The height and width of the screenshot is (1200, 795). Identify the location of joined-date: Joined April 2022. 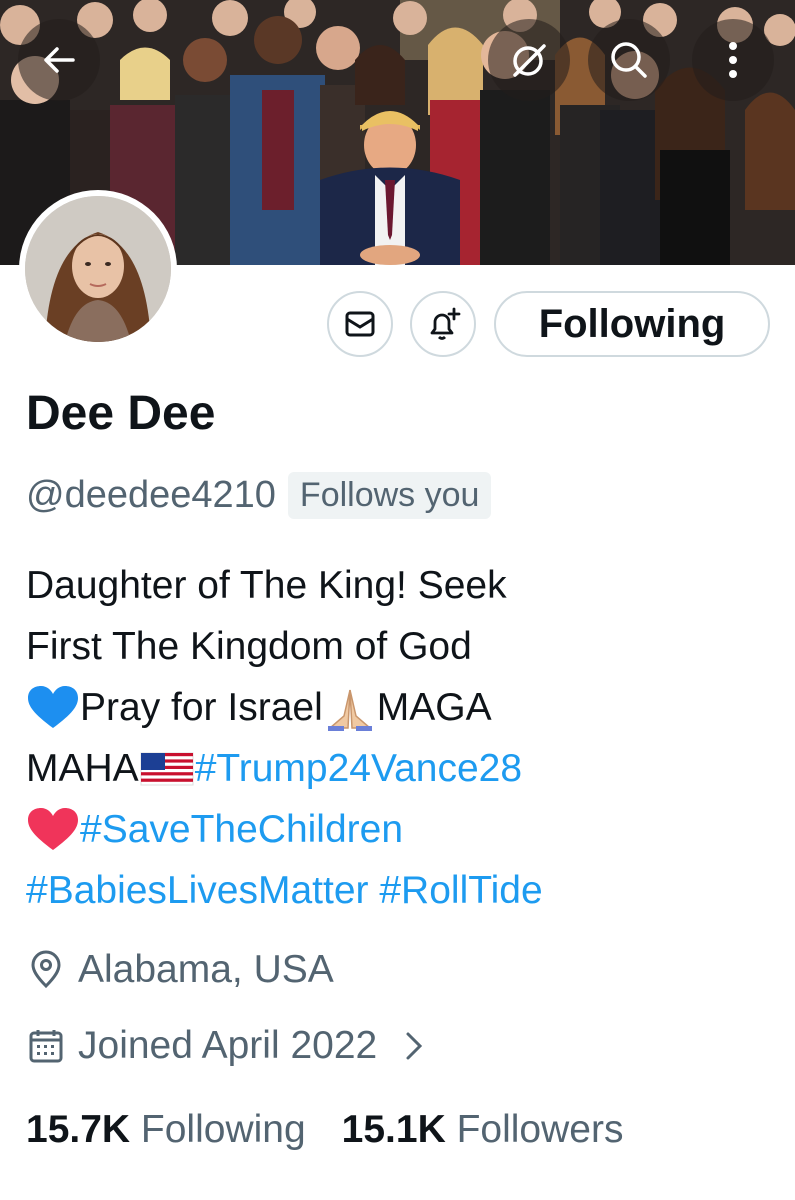
(233, 1046).